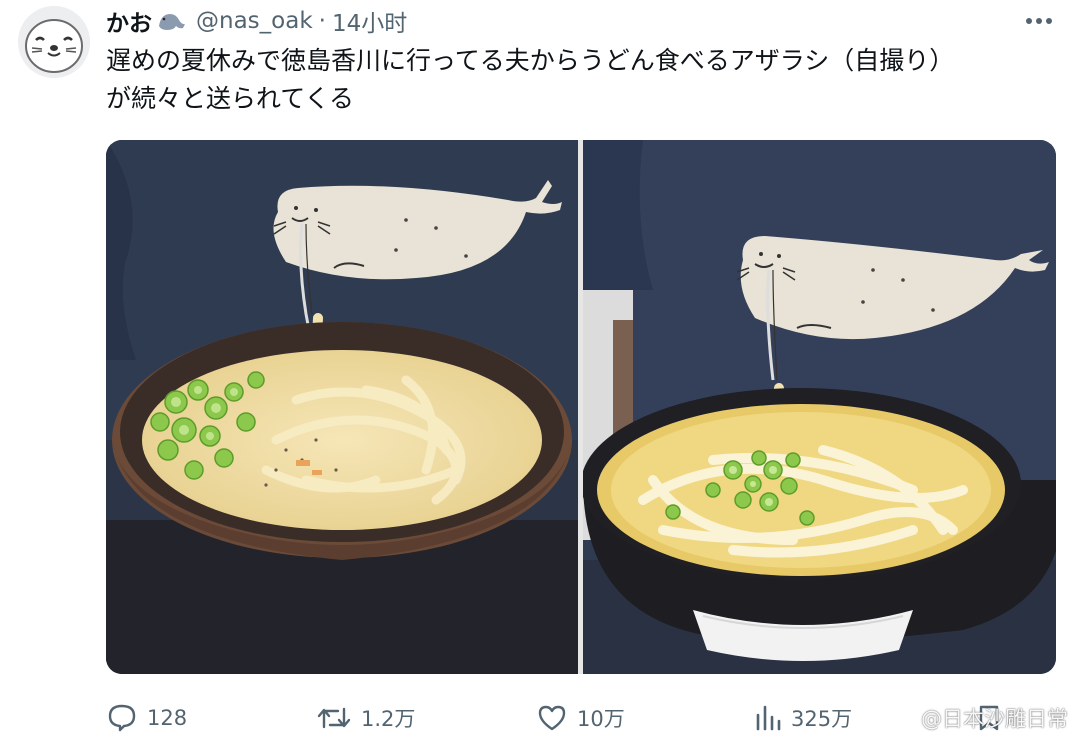 The width and height of the screenshot is (1080, 743). Describe the element at coordinates (334, 718) in the screenshot. I see `retweet-icon` at that location.